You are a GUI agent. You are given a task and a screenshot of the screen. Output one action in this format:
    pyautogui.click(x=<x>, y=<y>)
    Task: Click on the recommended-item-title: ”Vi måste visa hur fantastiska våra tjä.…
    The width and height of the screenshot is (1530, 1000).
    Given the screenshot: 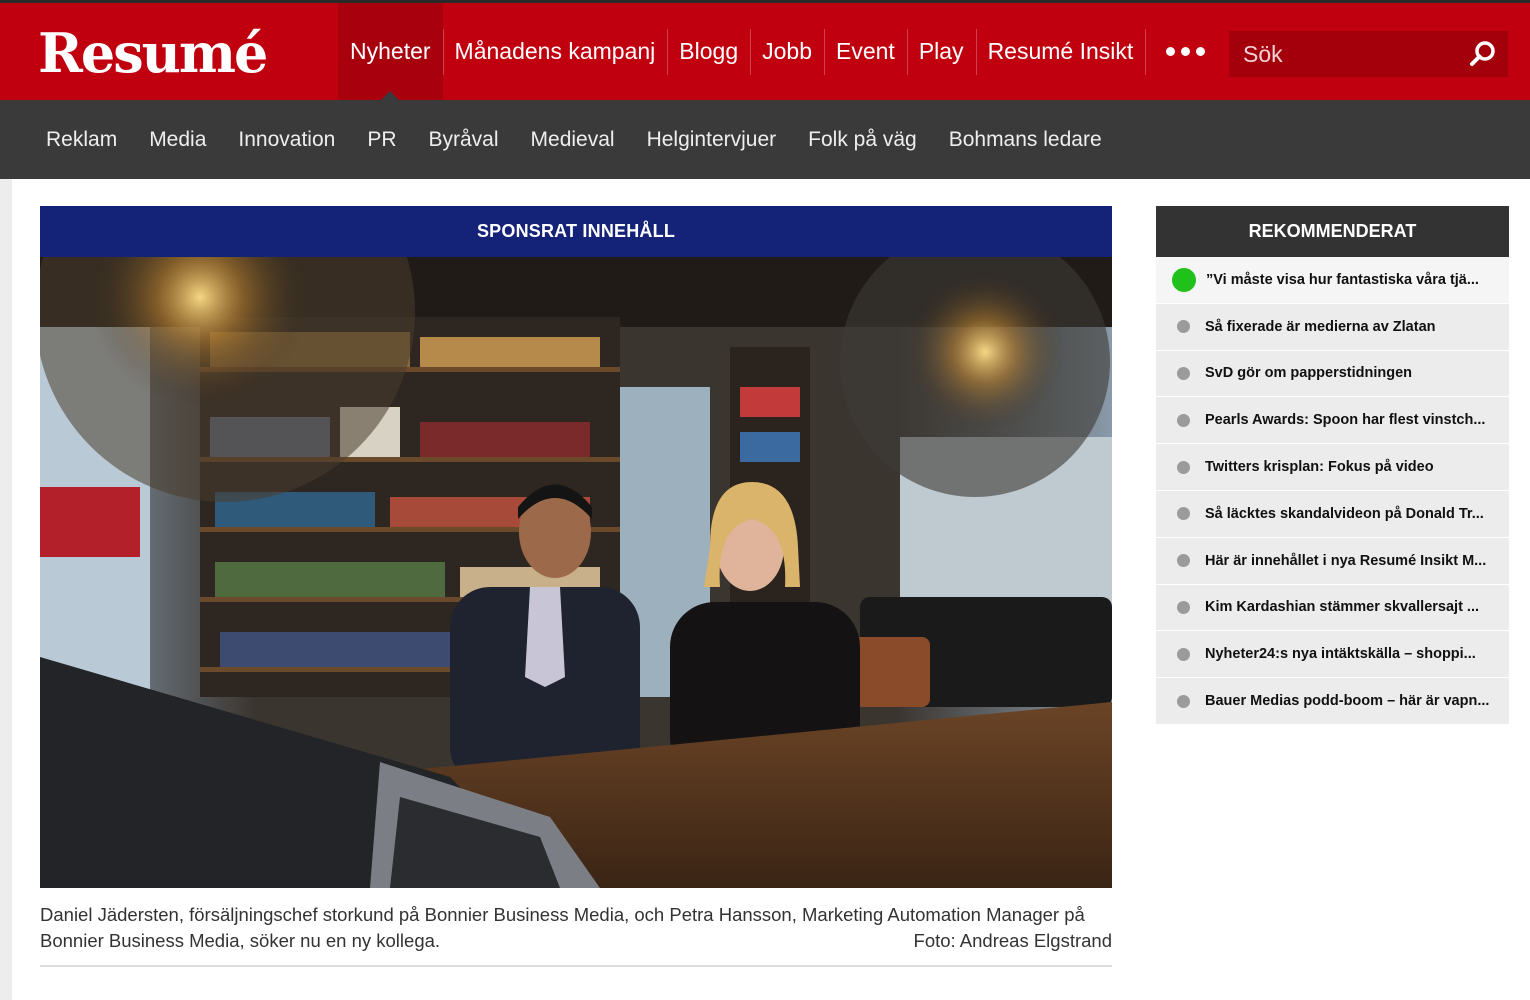 What is the action you would take?
    pyautogui.click(x=1342, y=279)
    